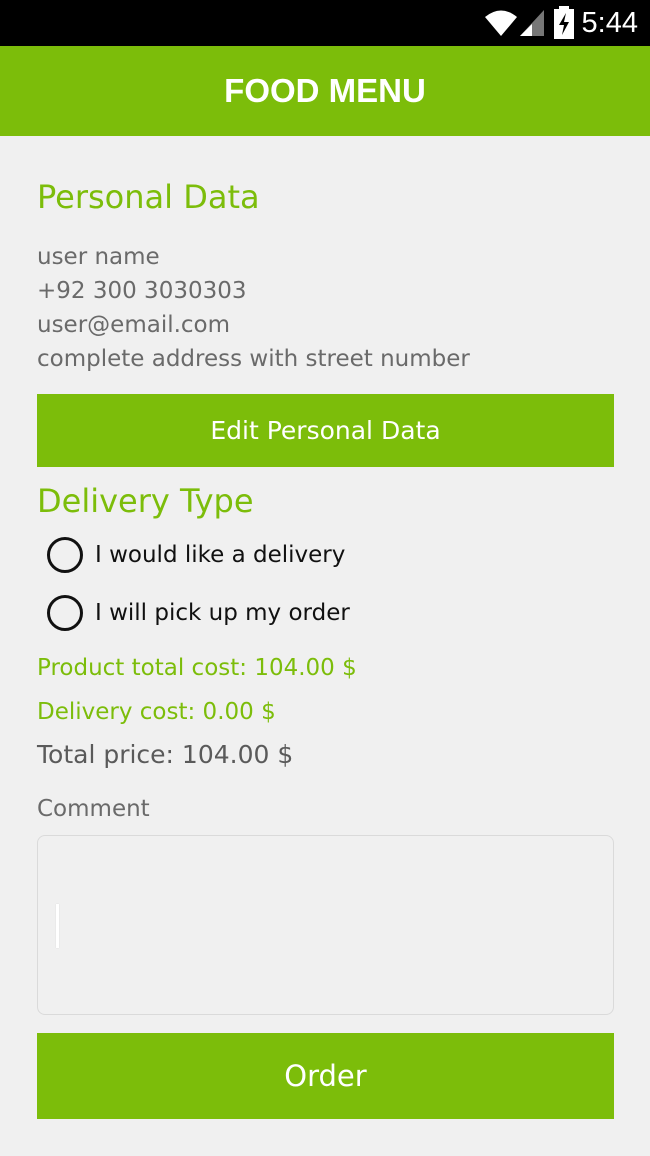 The image size is (650, 1156). I want to click on user-email: user@email.com, so click(134, 325).